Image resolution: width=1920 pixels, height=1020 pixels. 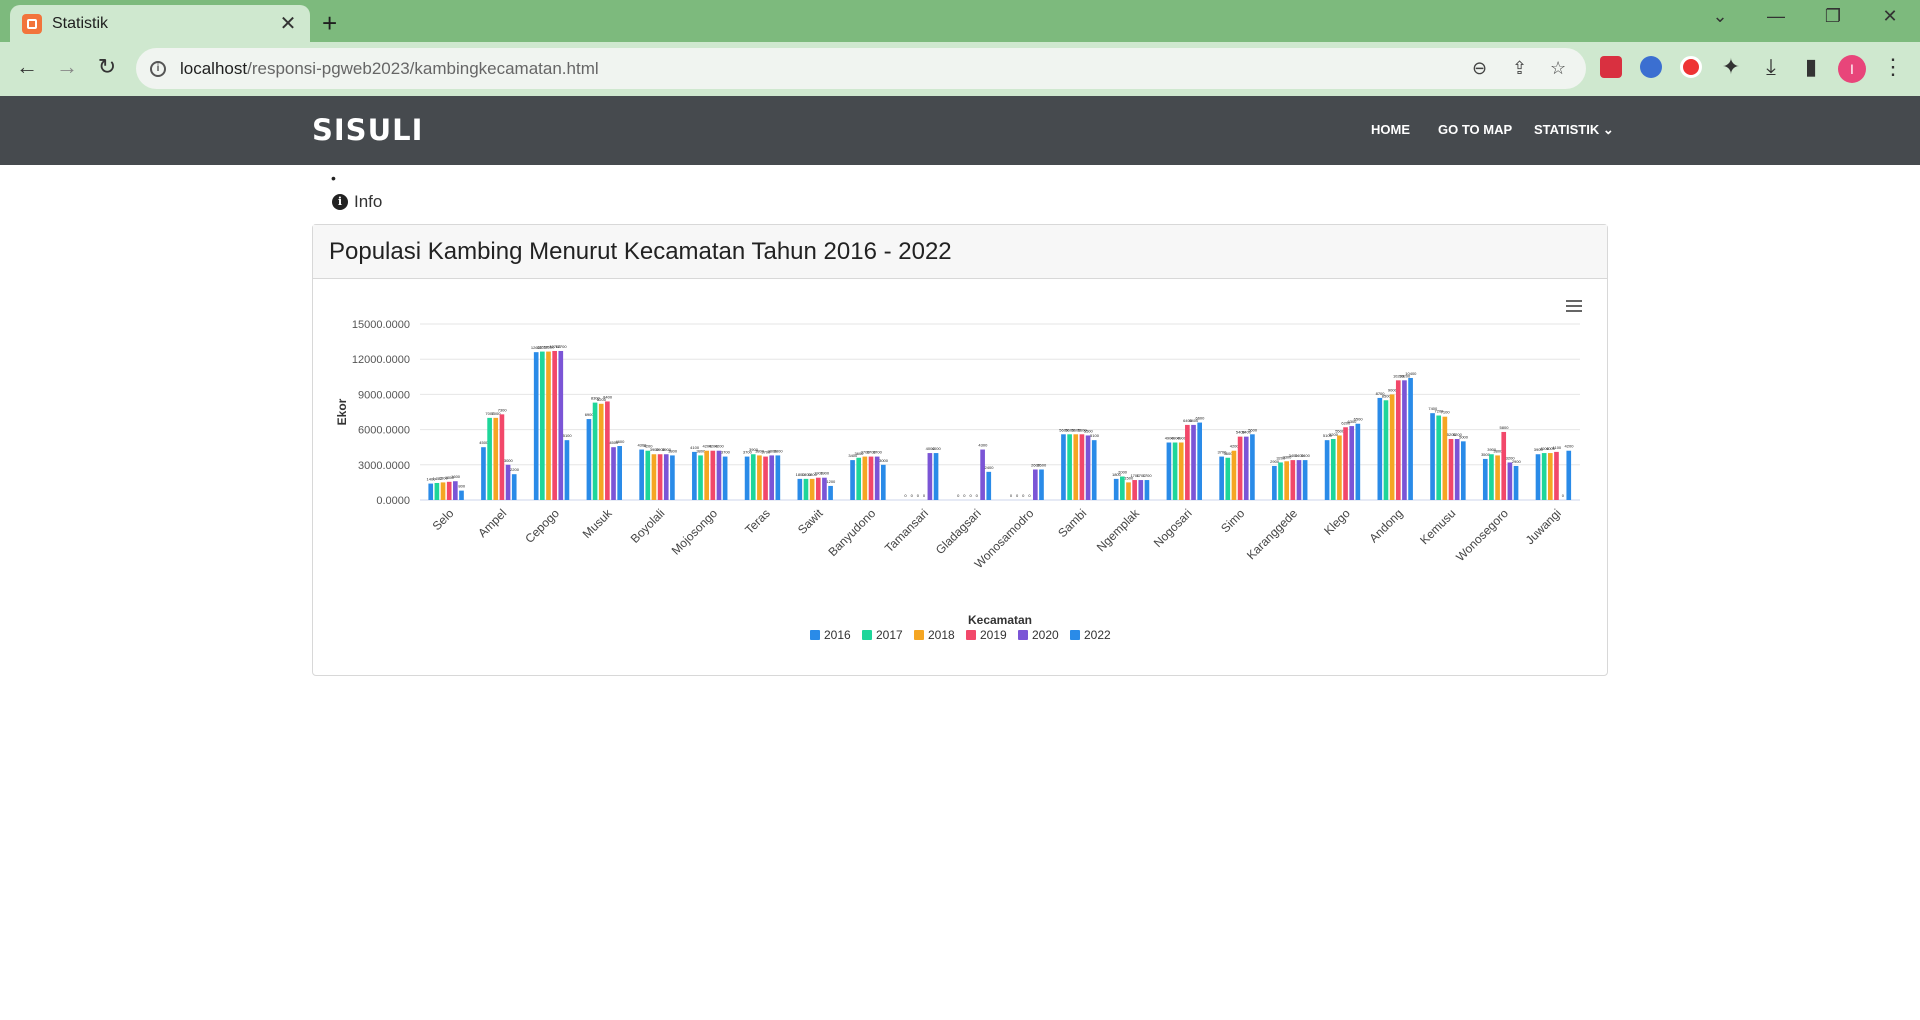 What do you see at coordinates (1390, 129) in the screenshot?
I see `nav-home: HOME` at bounding box center [1390, 129].